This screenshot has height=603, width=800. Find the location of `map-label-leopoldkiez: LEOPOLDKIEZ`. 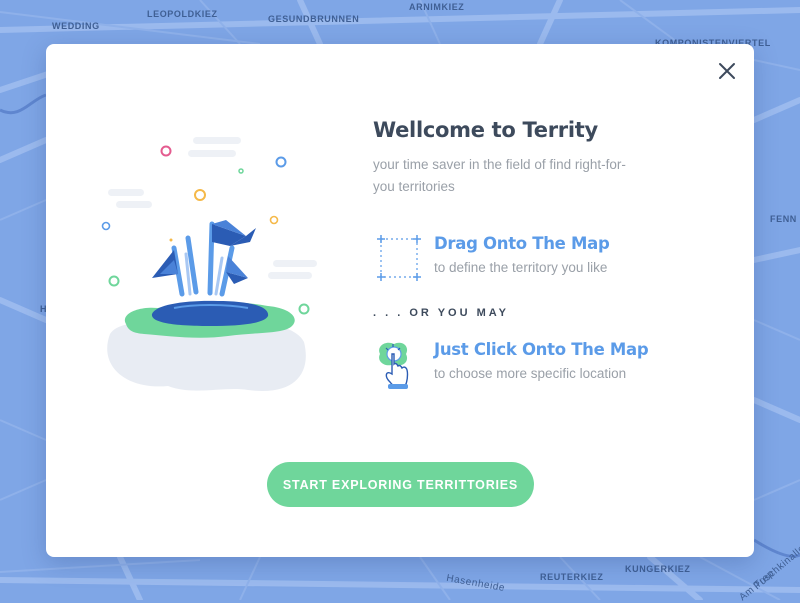

map-label-leopoldkiez: LEOPOLDKIEZ is located at coordinates (182, 14).